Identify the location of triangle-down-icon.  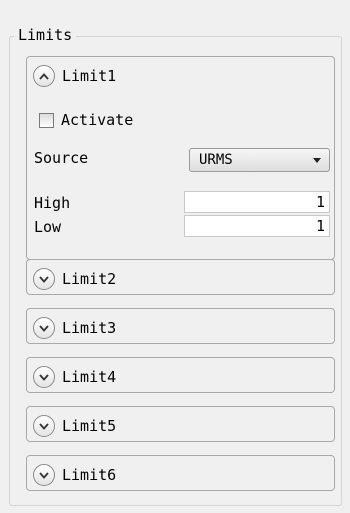
(317, 160).